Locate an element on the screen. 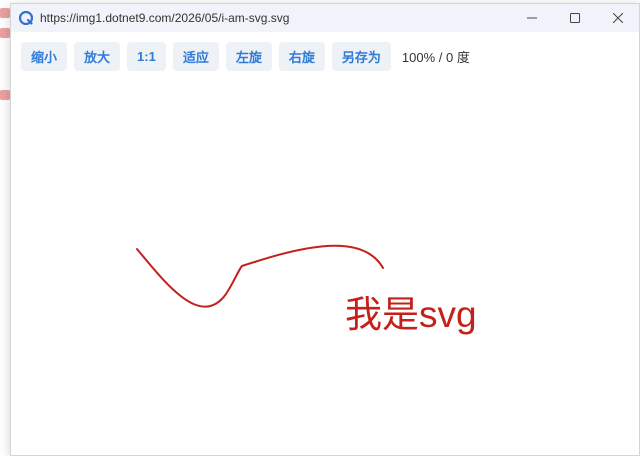 This screenshot has height=456, width=640. rotate-left-button: 左旋 is located at coordinates (248, 56).